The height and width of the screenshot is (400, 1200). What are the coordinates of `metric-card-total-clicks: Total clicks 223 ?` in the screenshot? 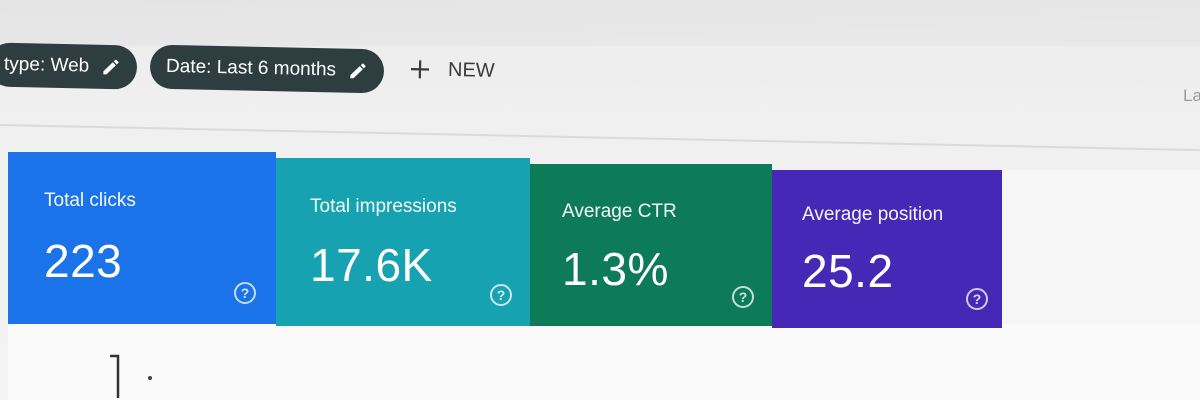 It's located at (142, 238).